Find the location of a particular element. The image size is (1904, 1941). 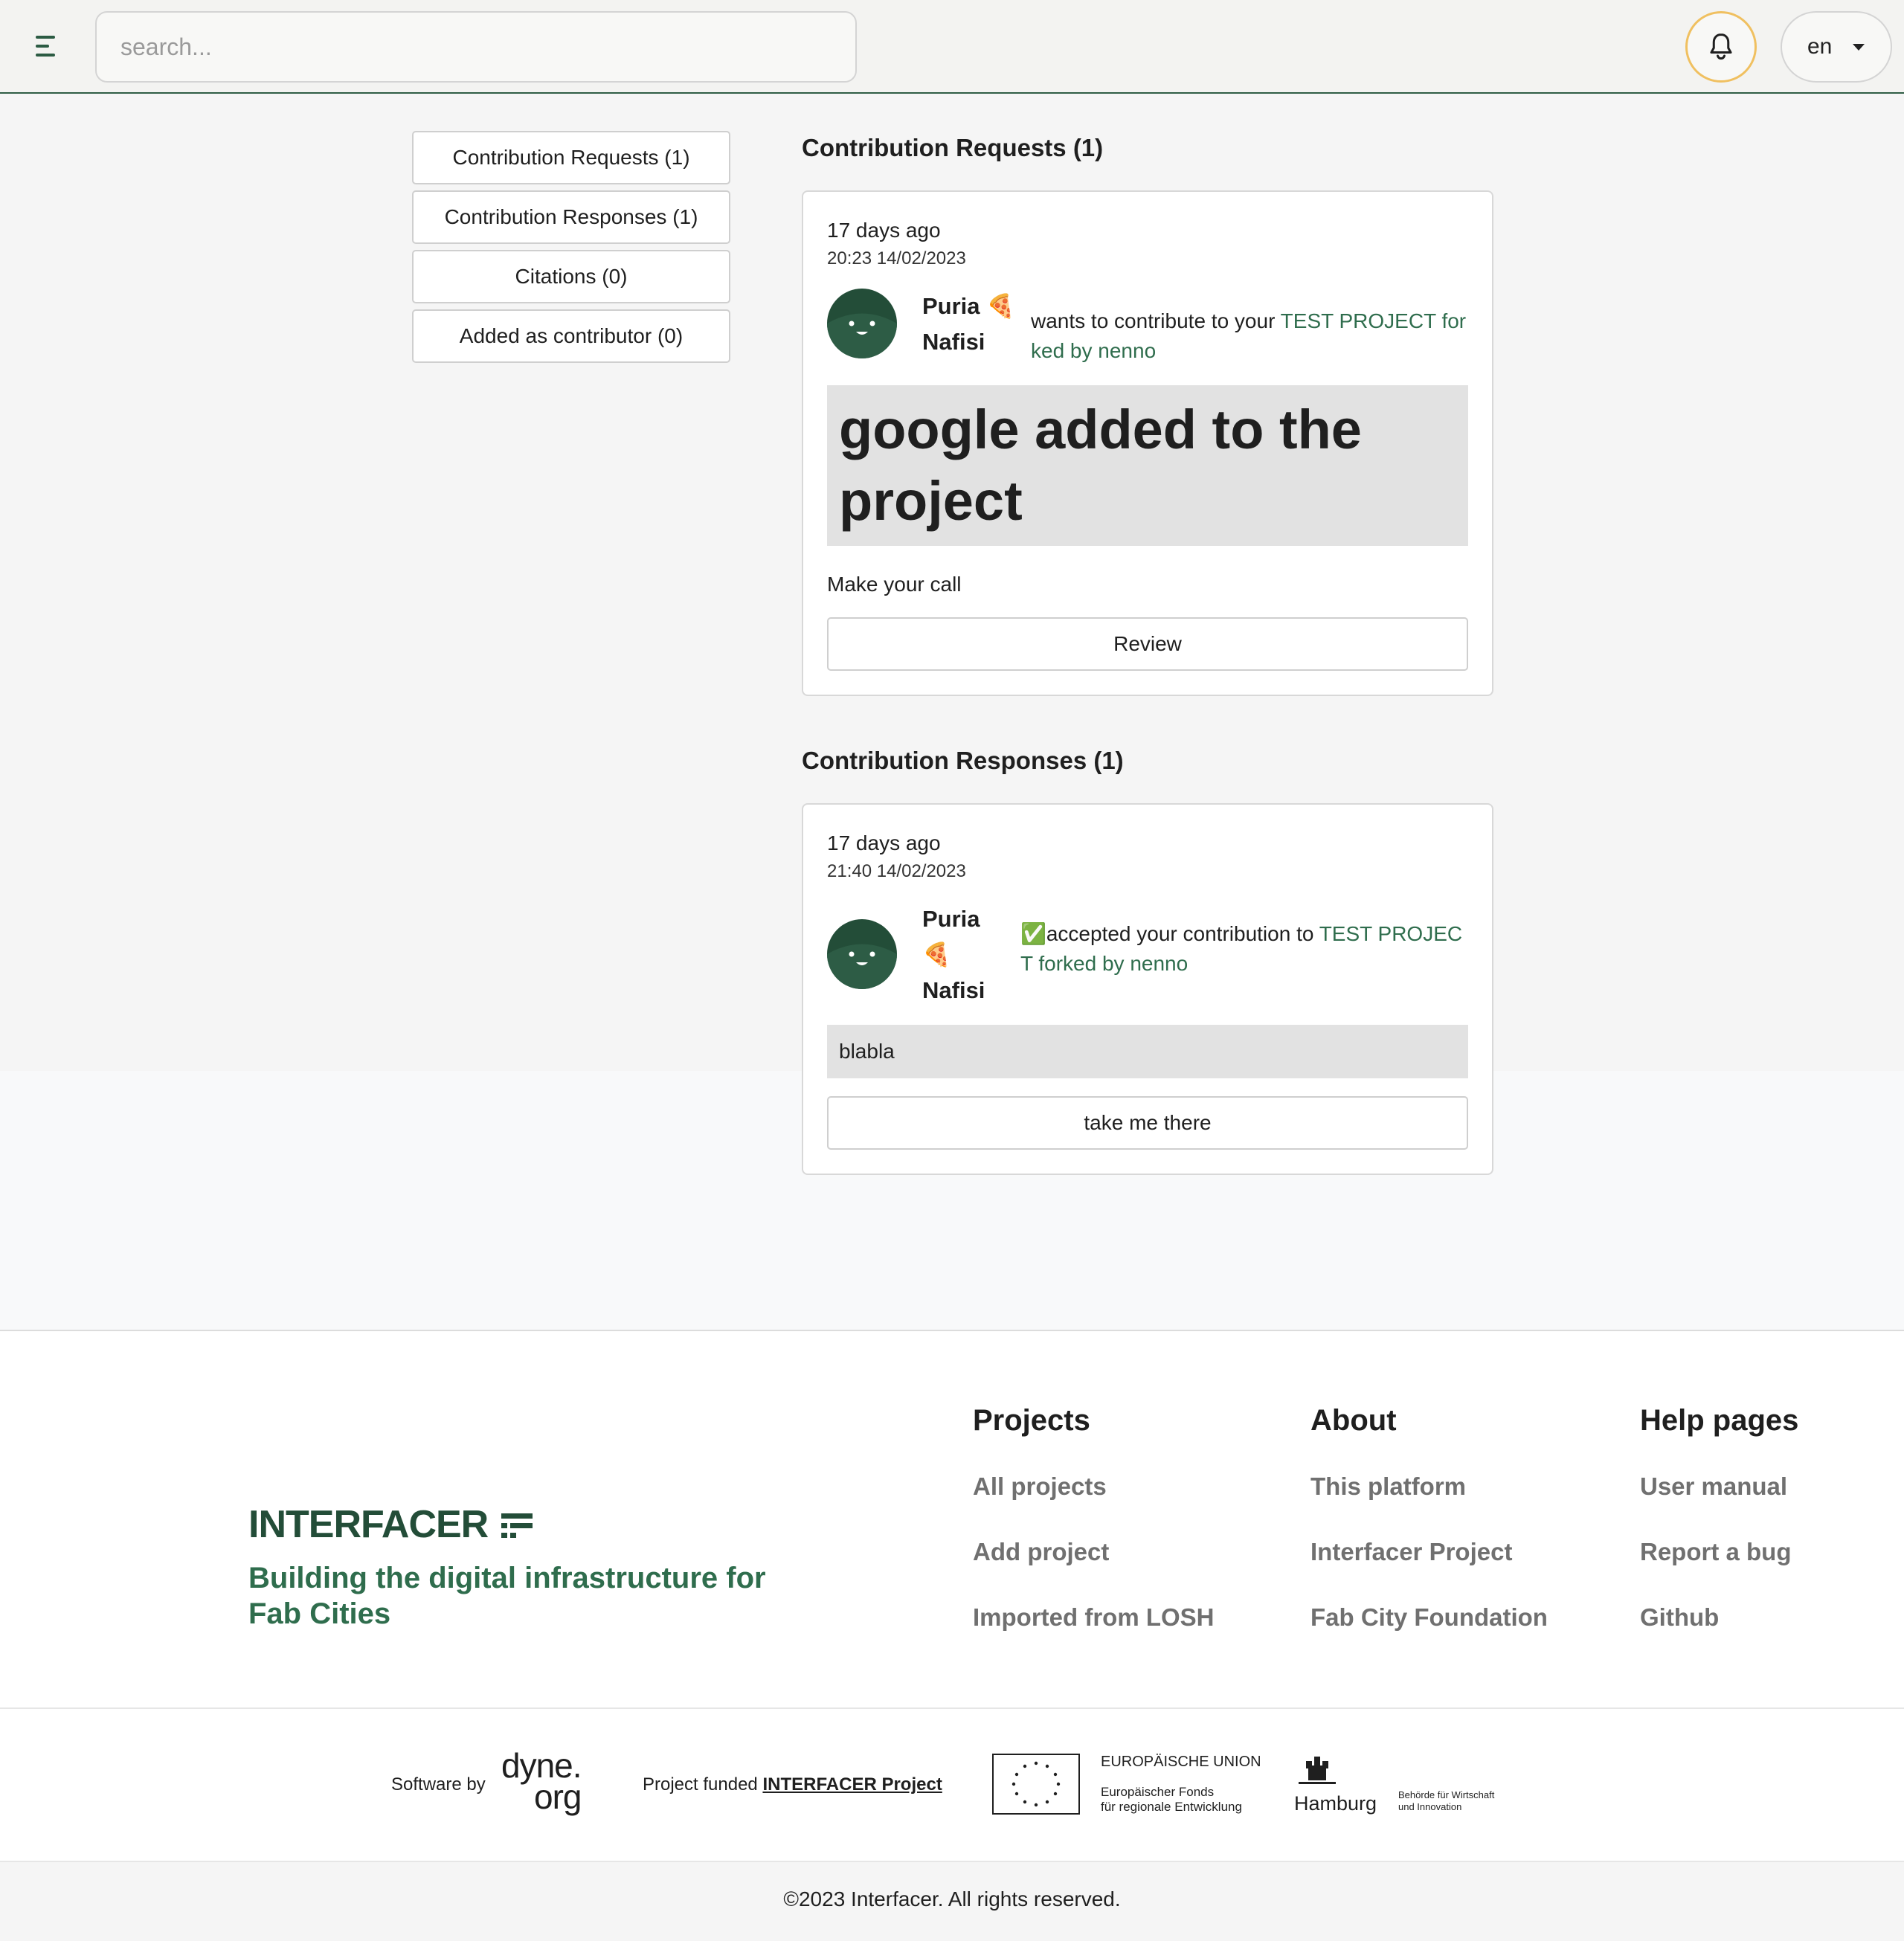

response-message-text: ✅accepted your contribution to is located at coordinates (1170, 933).